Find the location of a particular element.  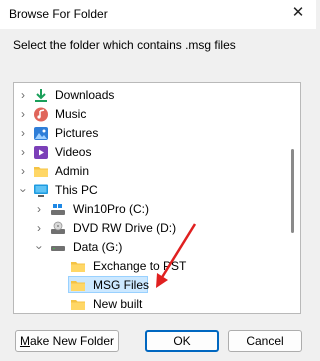

dialog-title: Browse For Folder is located at coordinates (58, 14).